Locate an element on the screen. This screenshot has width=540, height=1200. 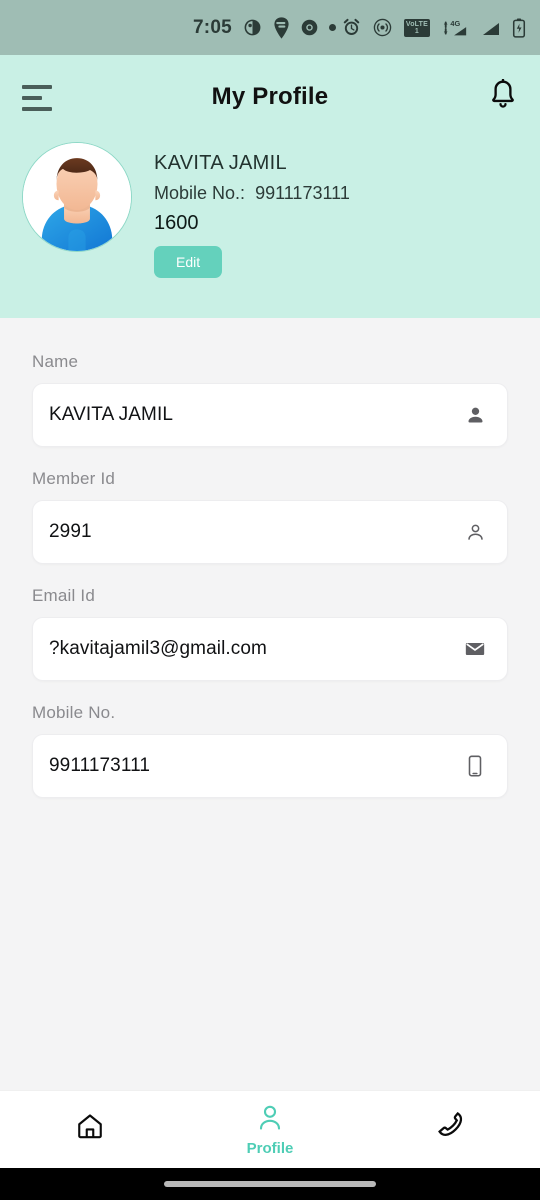
header-toolbar: My Profile is located at coordinates (270, 97).